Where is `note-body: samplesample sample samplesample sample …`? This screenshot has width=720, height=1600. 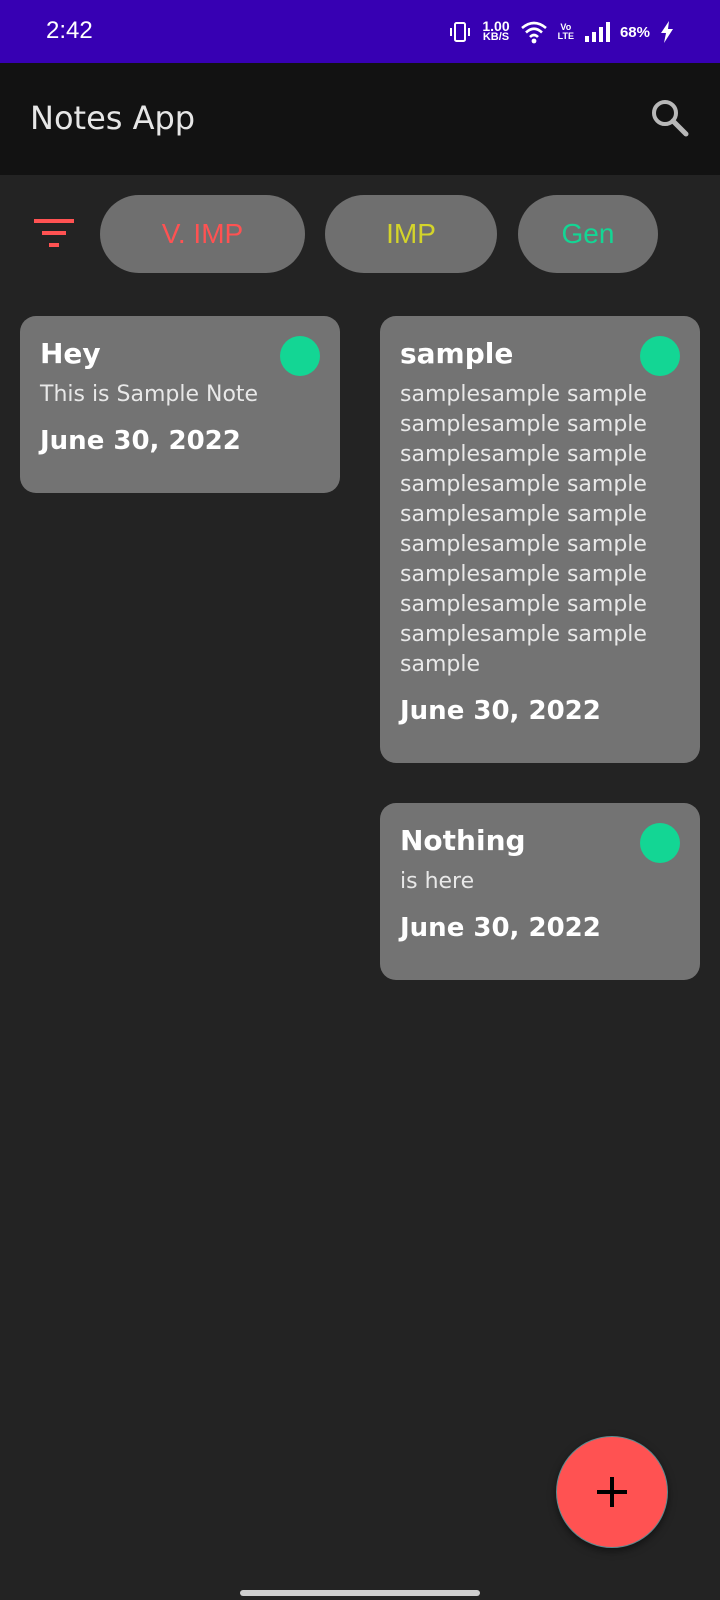 note-body: samplesample sample samplesample sample … is located at coordinates (523, 529).